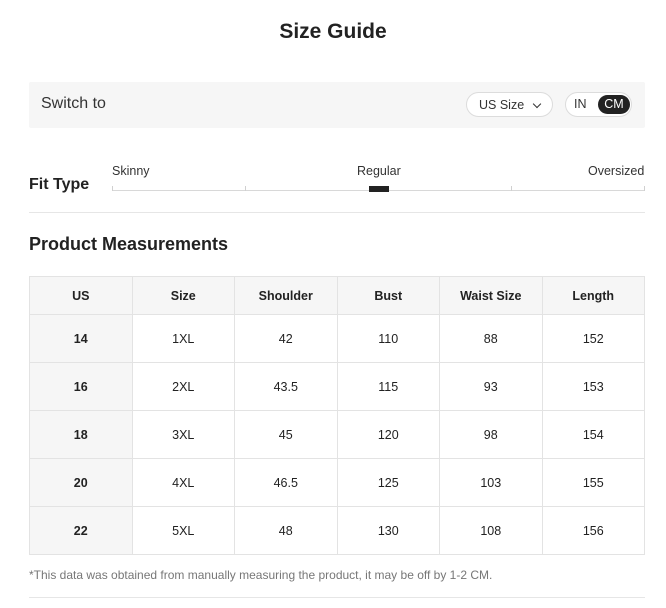 This screenshot has height=608, width=666. What do you see at coordinates (73, 103) in the screenshot?
I see `switch-label: Switch to` at bounding box center [73, 103].